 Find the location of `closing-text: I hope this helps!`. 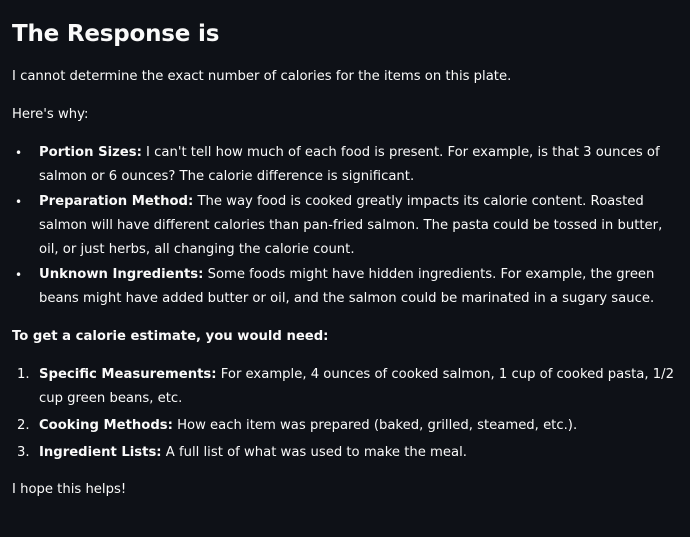

closing-text: I hope this helps! is located at coordinates (69, 489).